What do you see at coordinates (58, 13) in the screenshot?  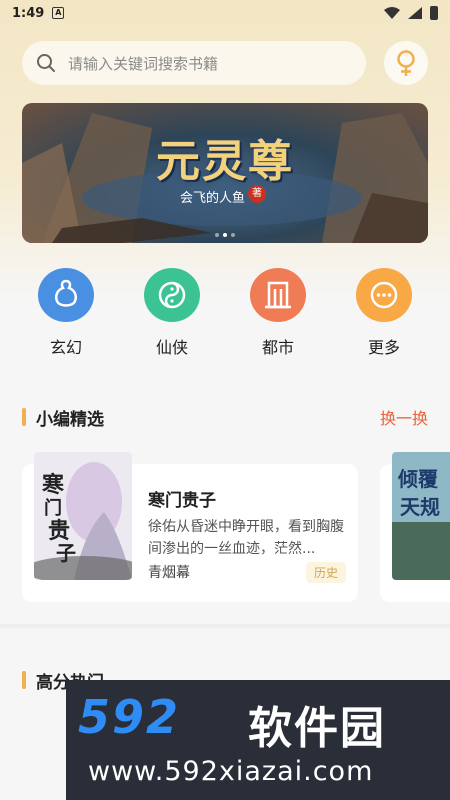 I see `notification-icon: A` at bounding box center [58, 13].